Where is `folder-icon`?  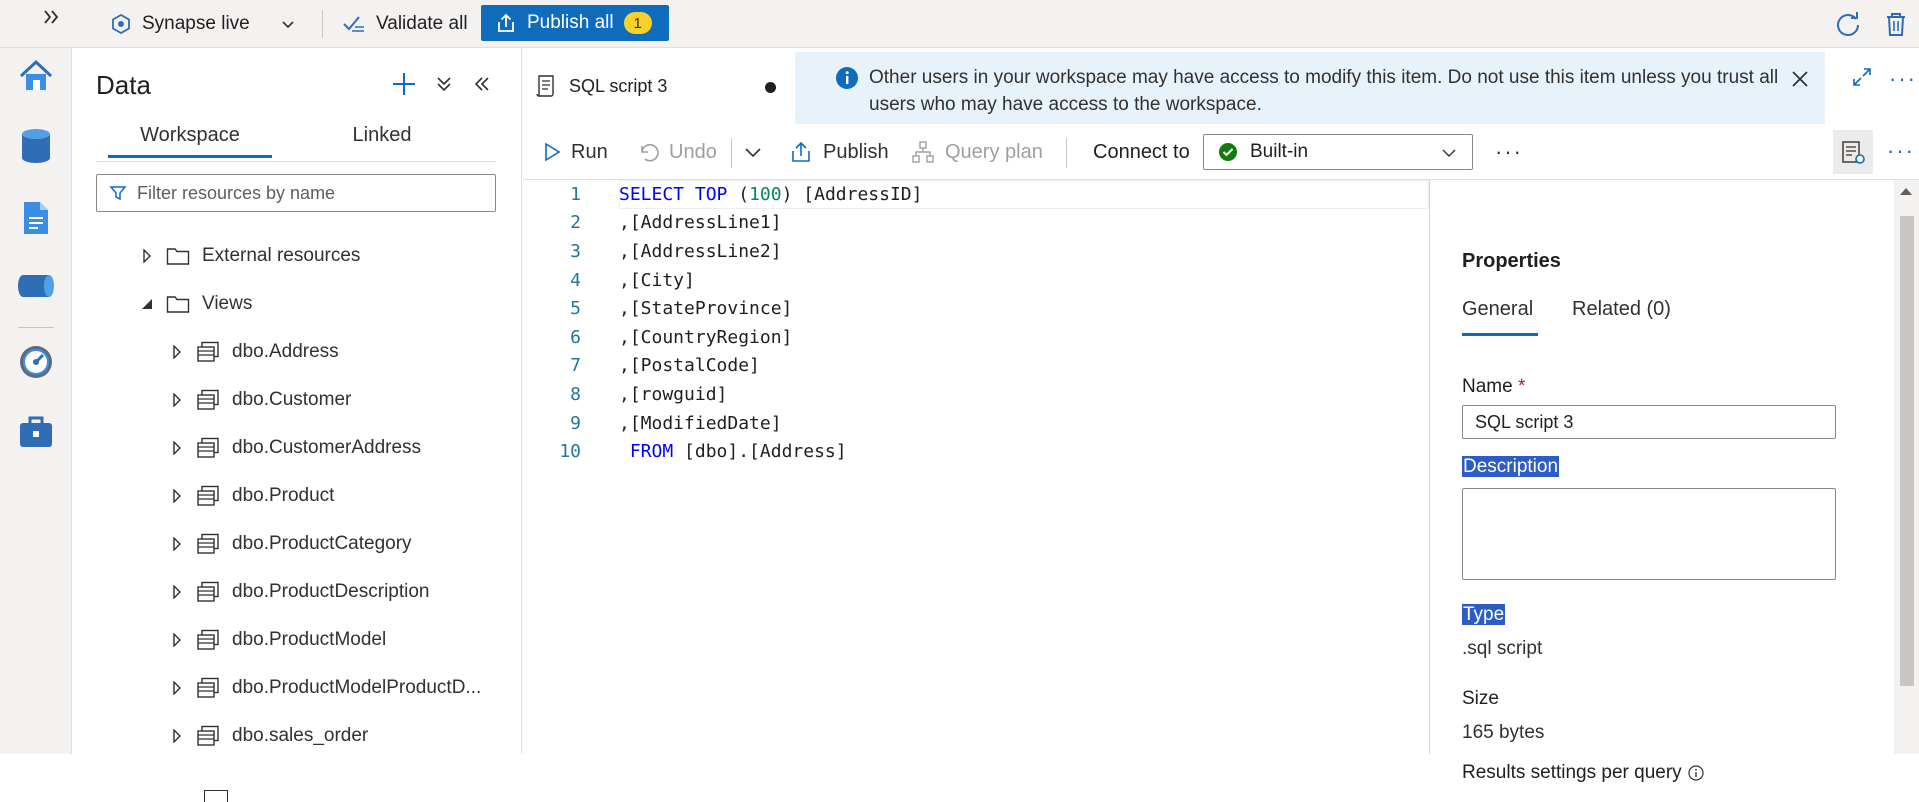 folder-icon is located at coordinates (178, 256).